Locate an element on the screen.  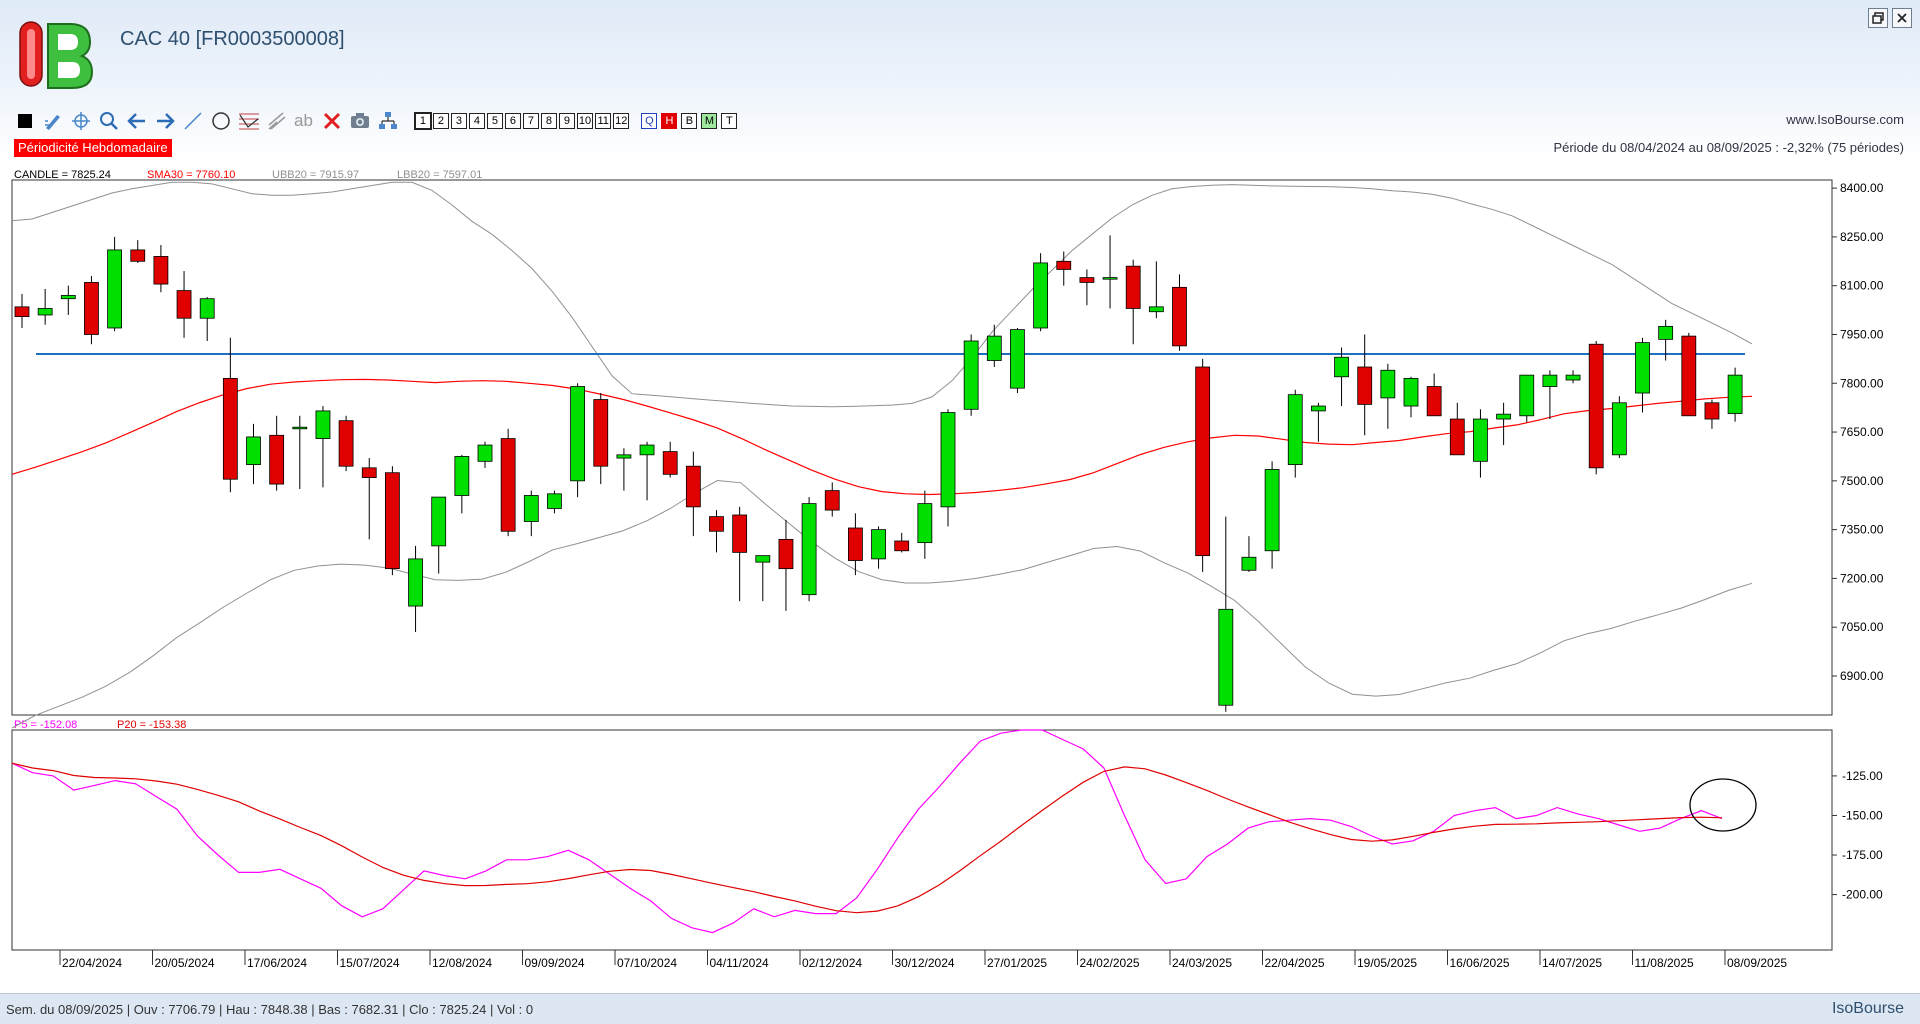
date-tick-label: 02/12/2024 is located at coordinates (832, 963).